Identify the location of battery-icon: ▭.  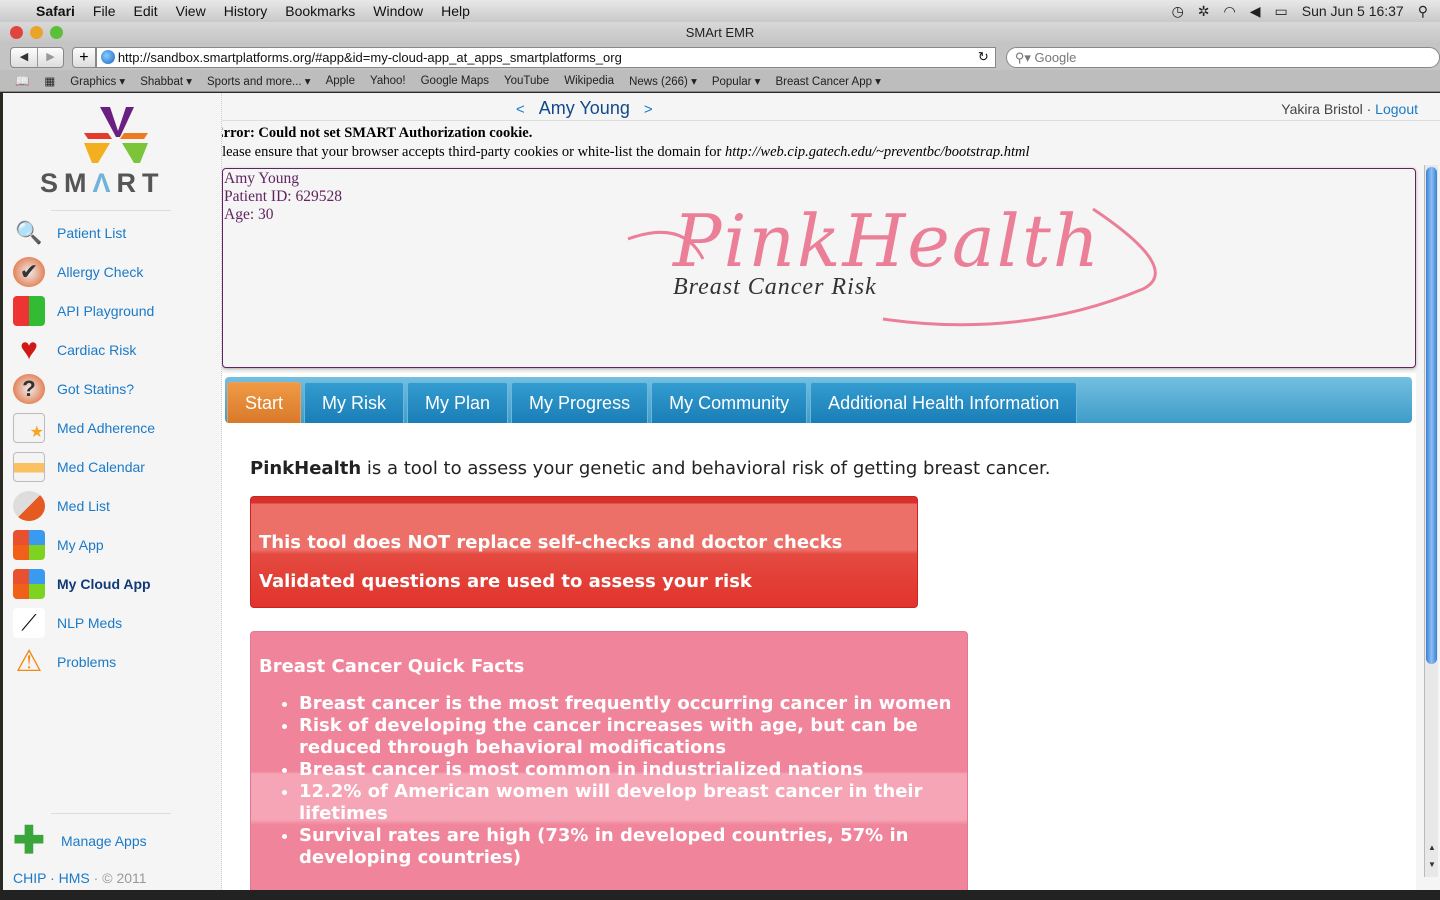
(1281, 11).